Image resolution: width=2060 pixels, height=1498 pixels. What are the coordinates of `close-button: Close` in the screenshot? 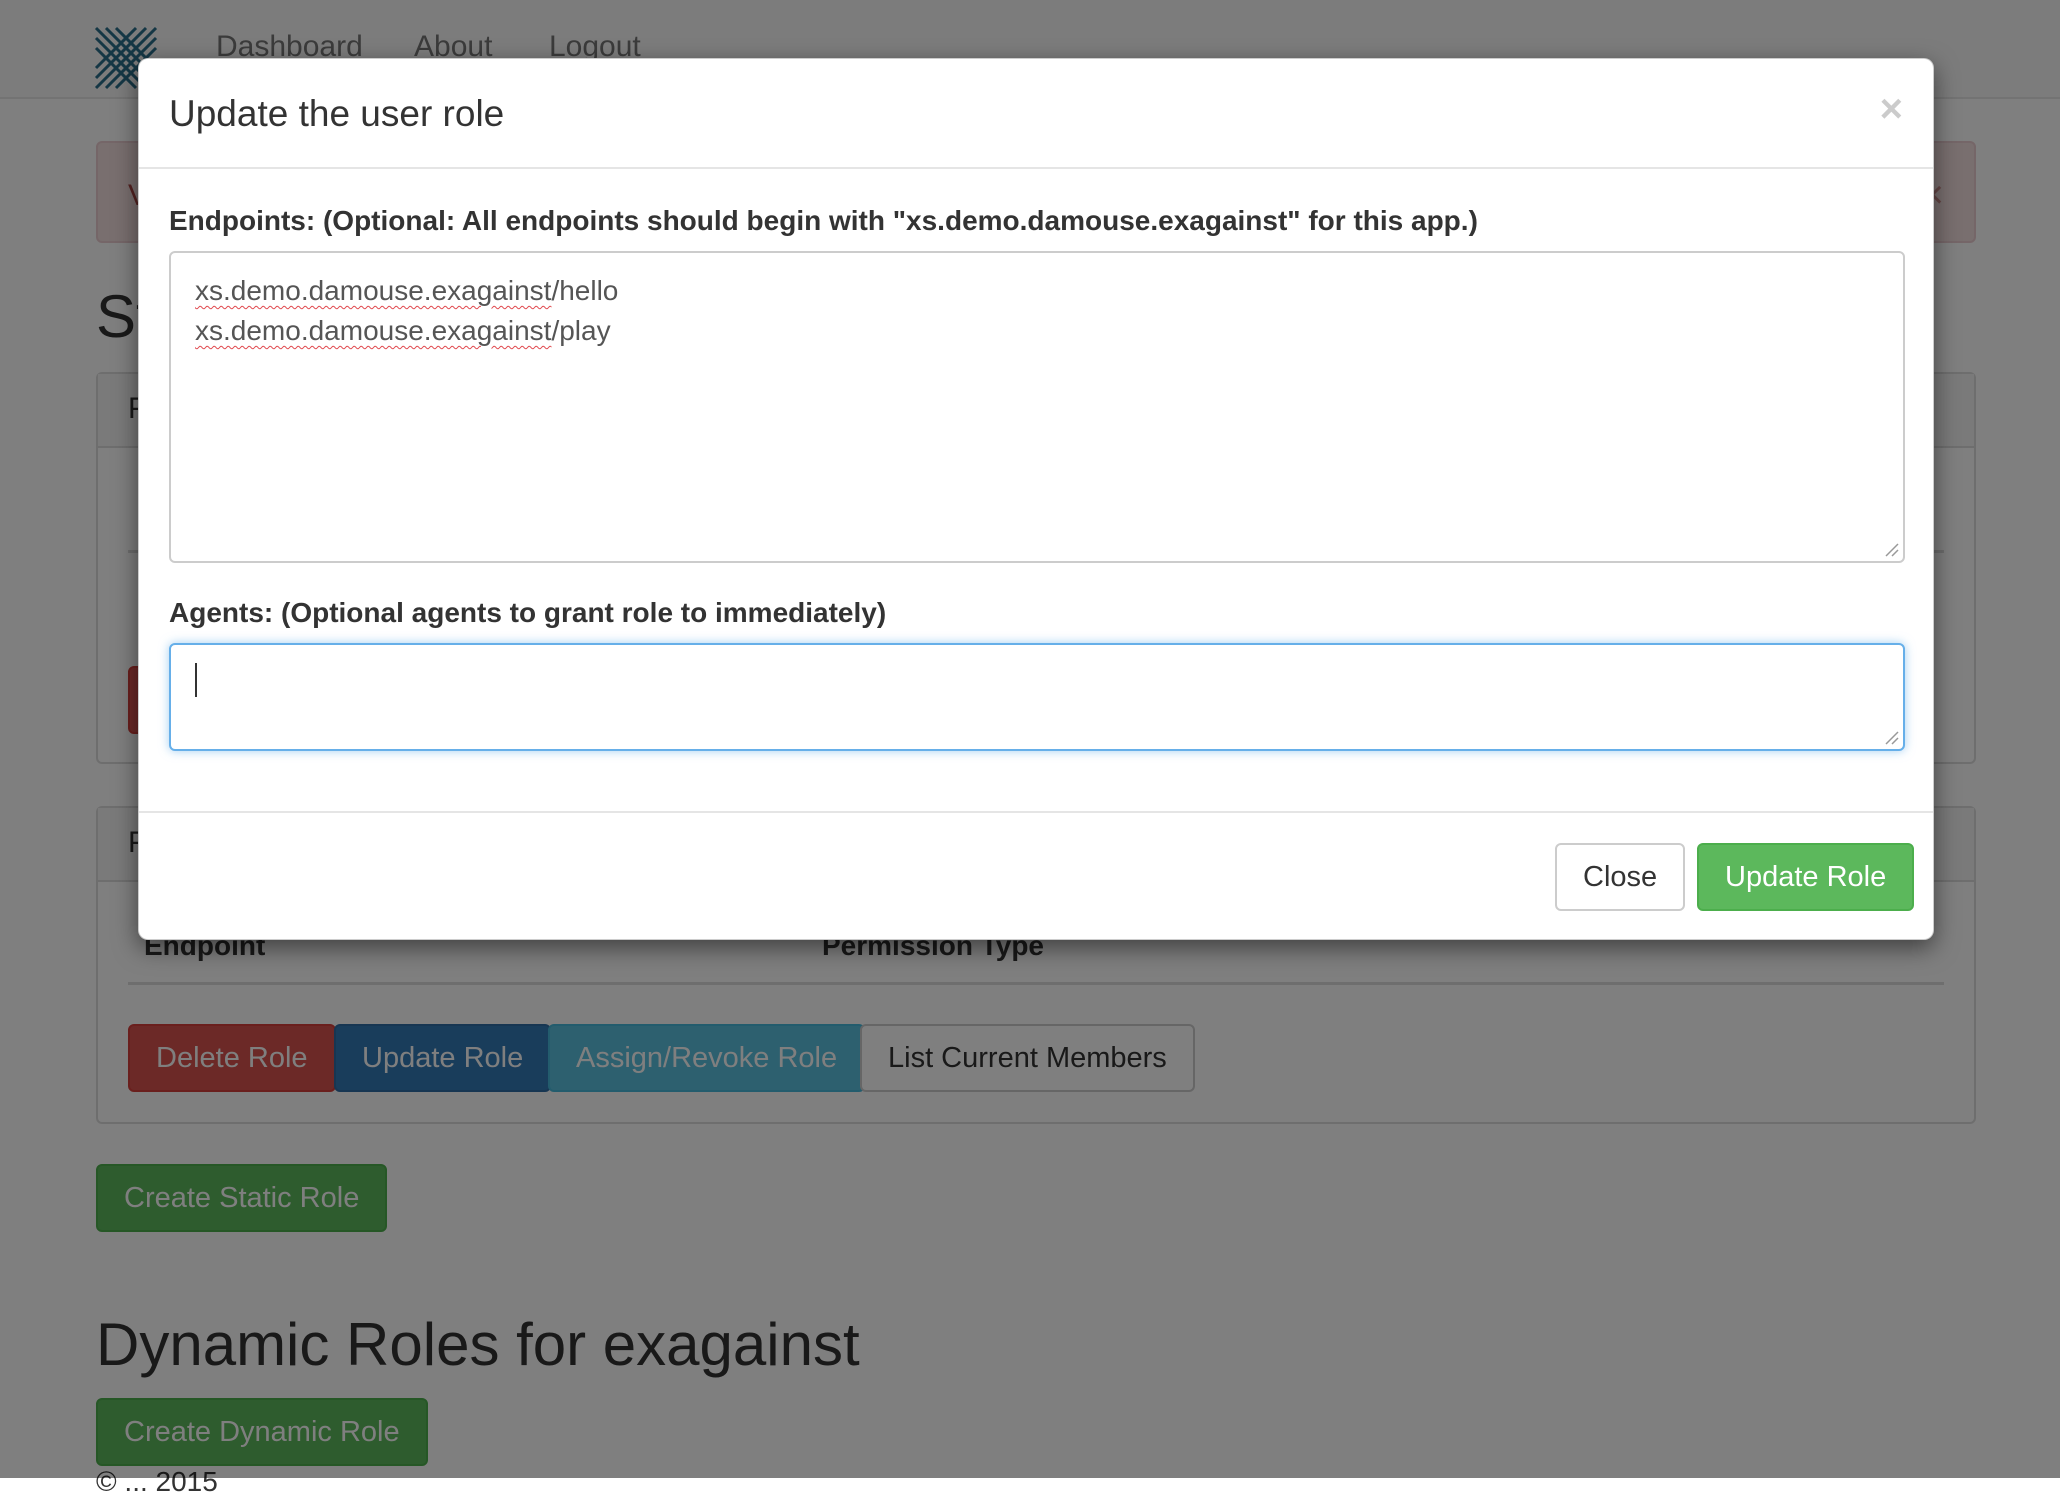 It's located at (1620, 877).